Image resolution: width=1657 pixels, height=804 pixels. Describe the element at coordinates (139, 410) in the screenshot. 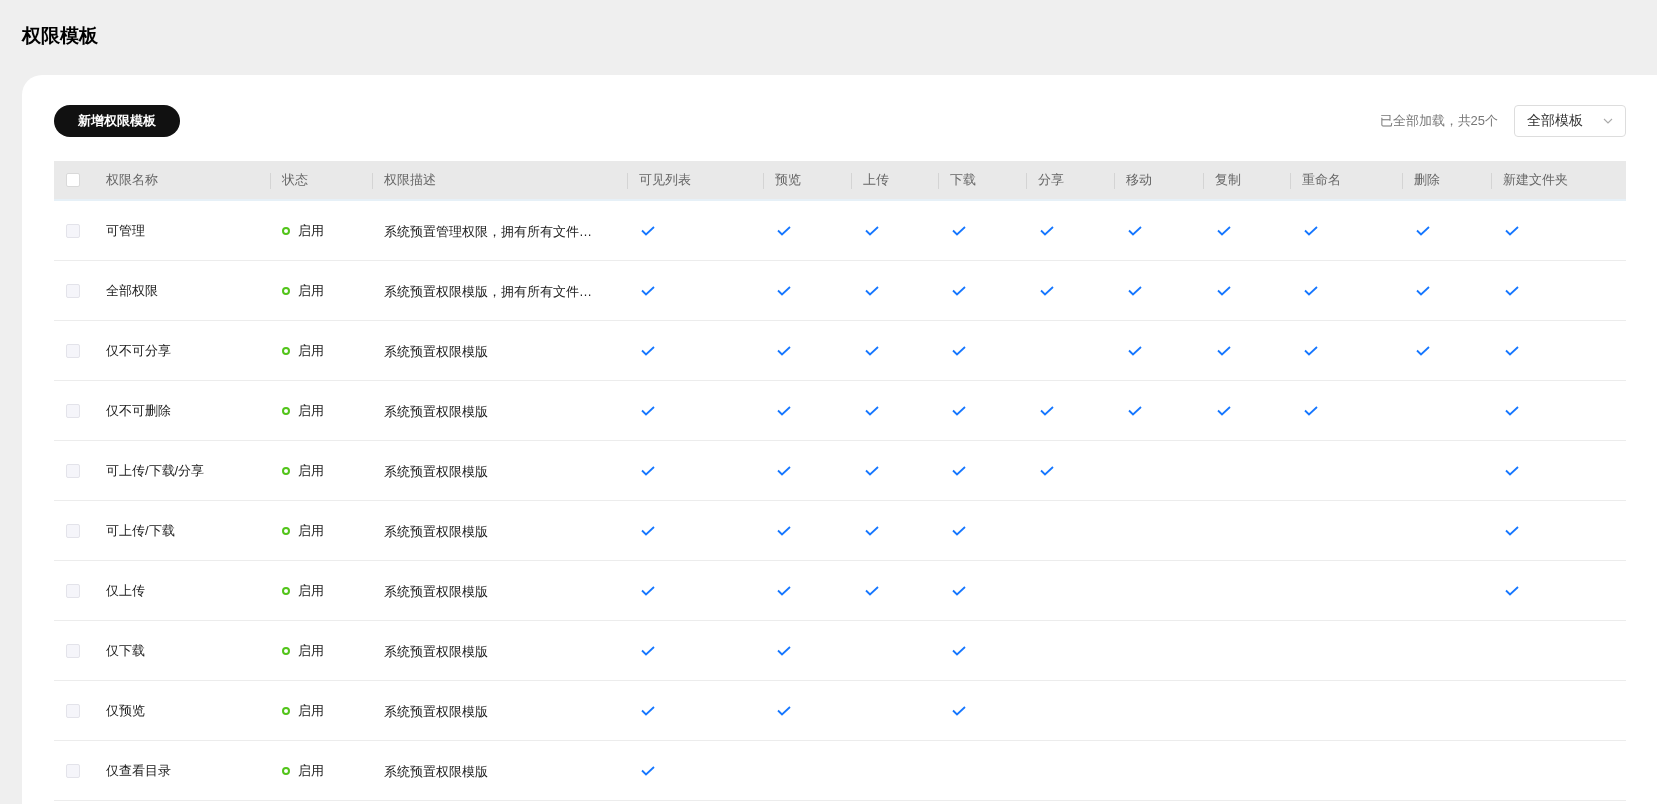

I see `template-name: 仅不可删除` at that location.